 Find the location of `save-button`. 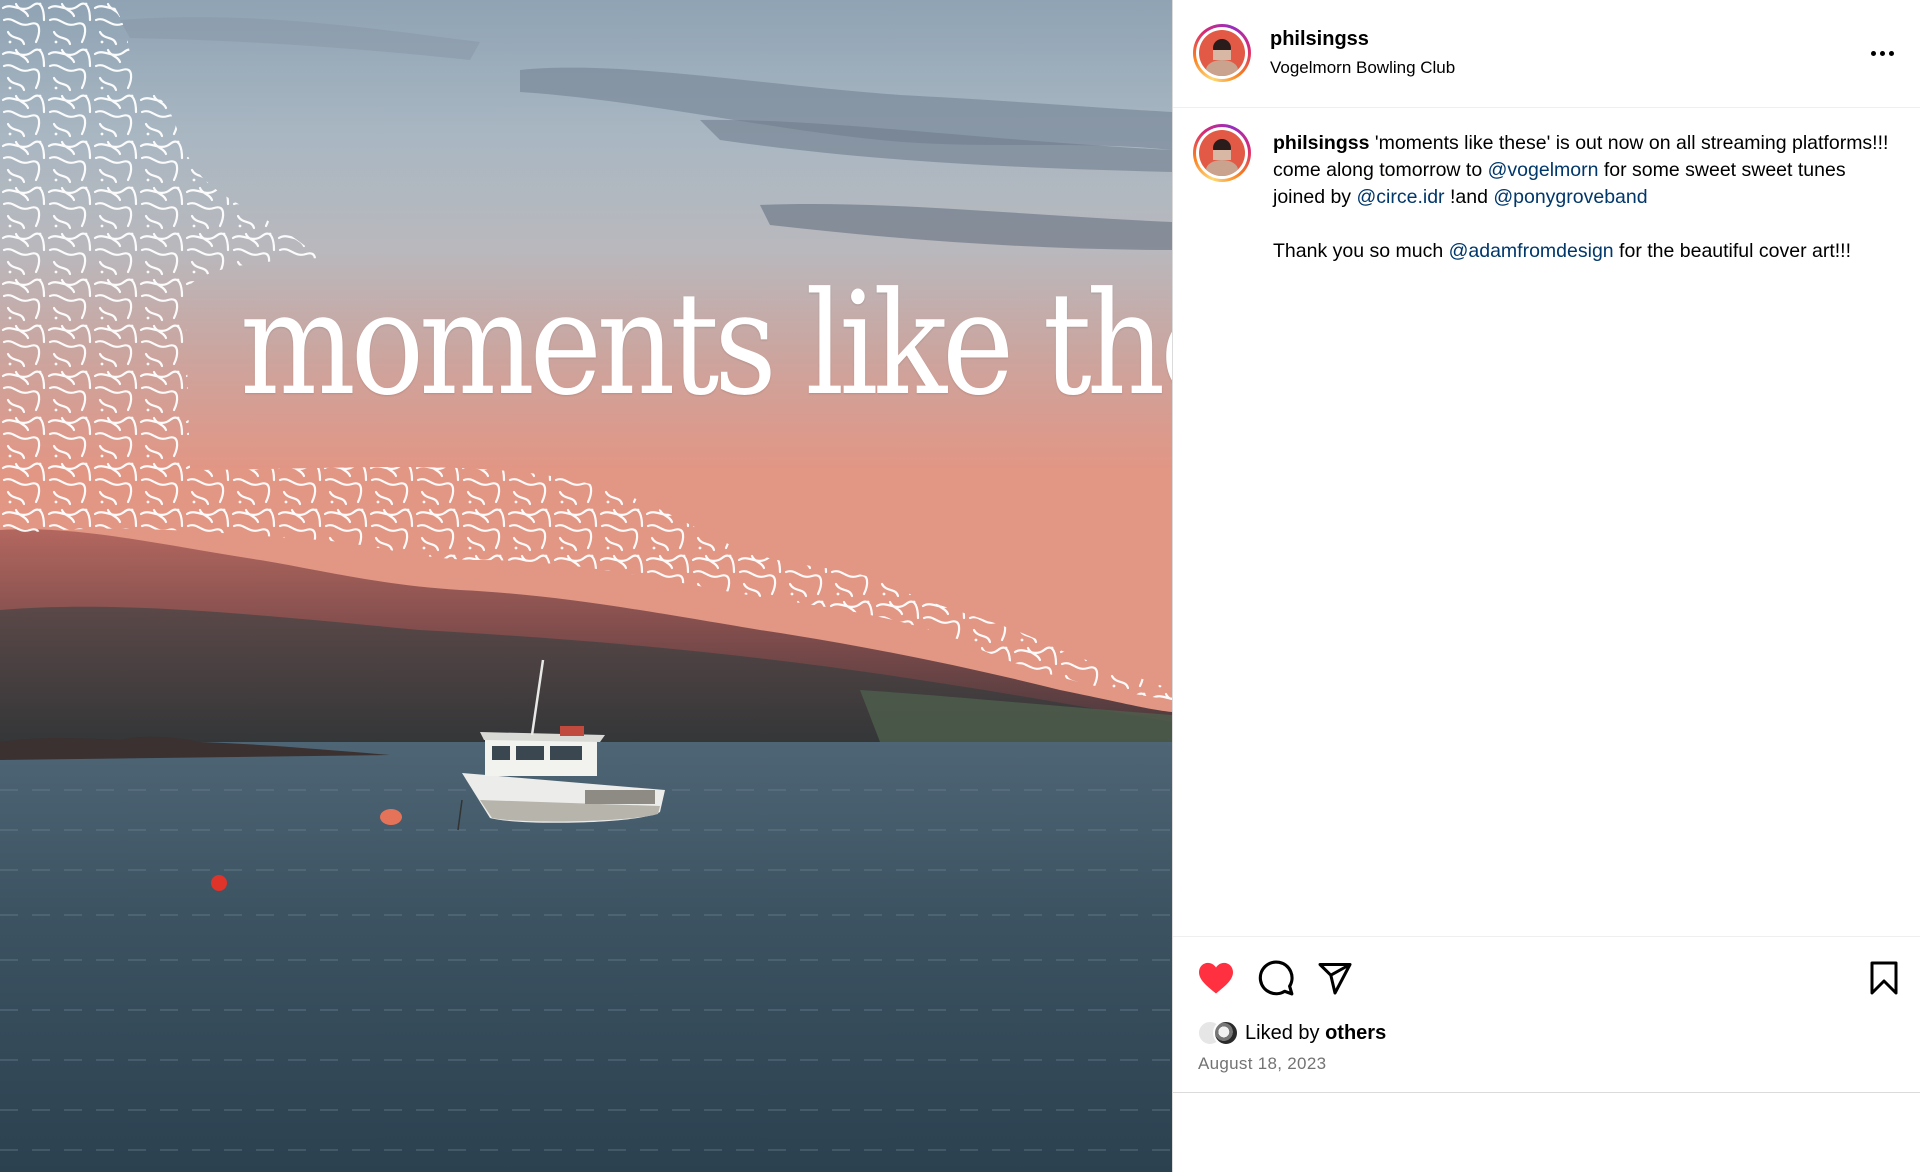

save-button is located at coordinates (1884, 978).